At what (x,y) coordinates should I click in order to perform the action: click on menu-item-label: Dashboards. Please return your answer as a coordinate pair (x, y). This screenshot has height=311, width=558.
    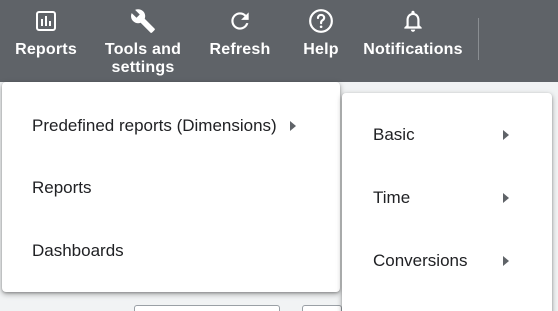
    Looking at the image, I should click on (78, 250).